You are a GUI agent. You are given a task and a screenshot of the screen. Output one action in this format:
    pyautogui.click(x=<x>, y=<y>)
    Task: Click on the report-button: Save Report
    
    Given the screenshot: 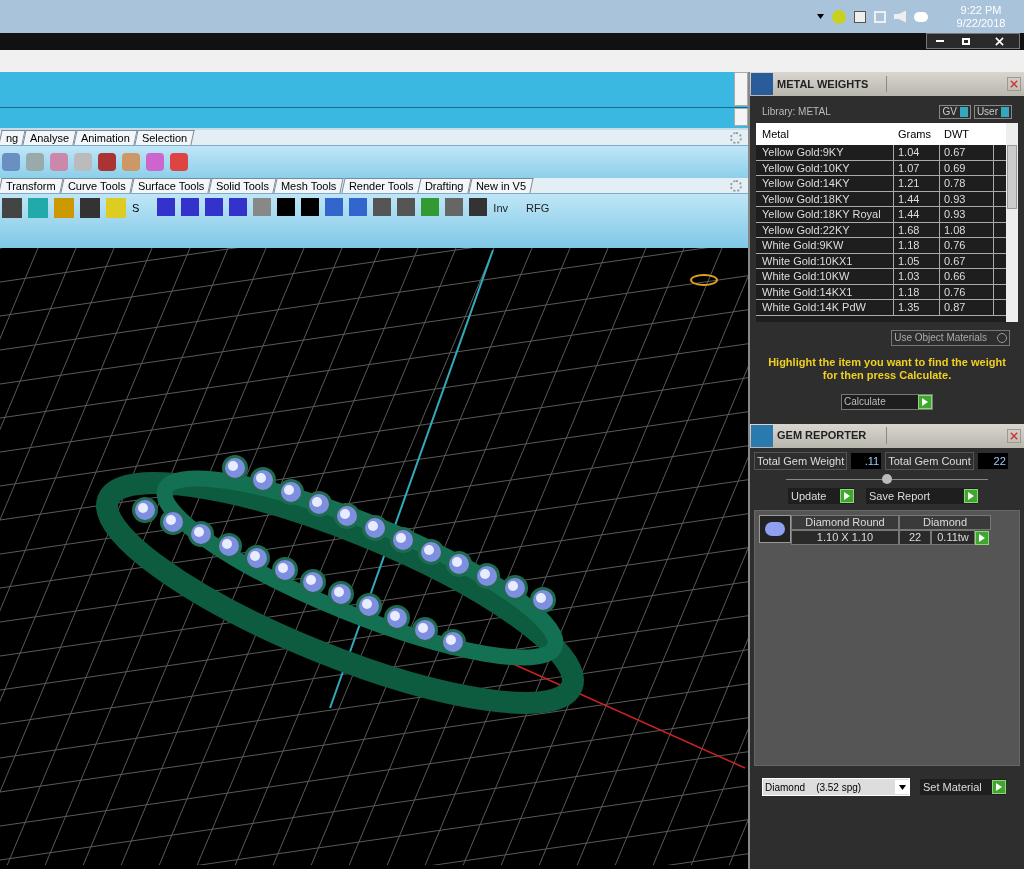 What is the action you would take?
    pyautogui.click(x=922, y=496)
    